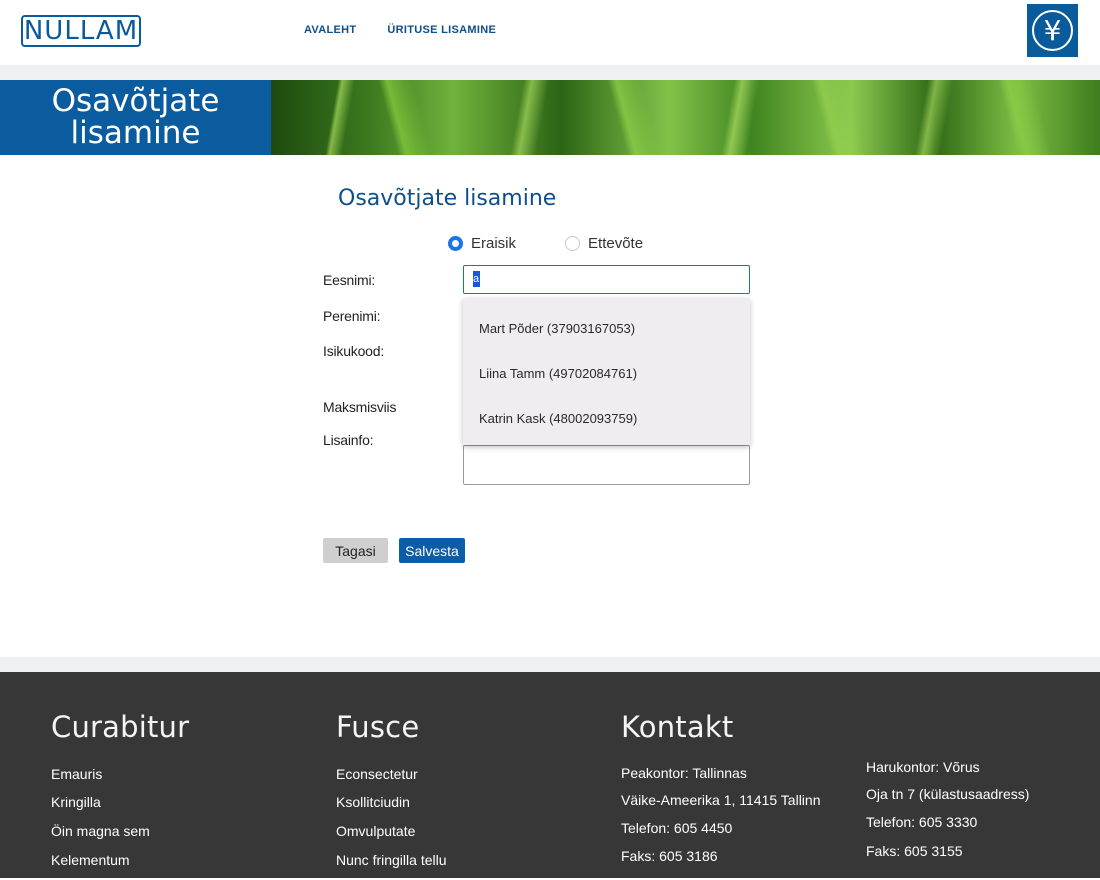 The height and width of the screenshot is (880, 1100). Describe the element at coordinates (476, 278) in the screenshot. I see `first-name-selected-text: a` at that location.